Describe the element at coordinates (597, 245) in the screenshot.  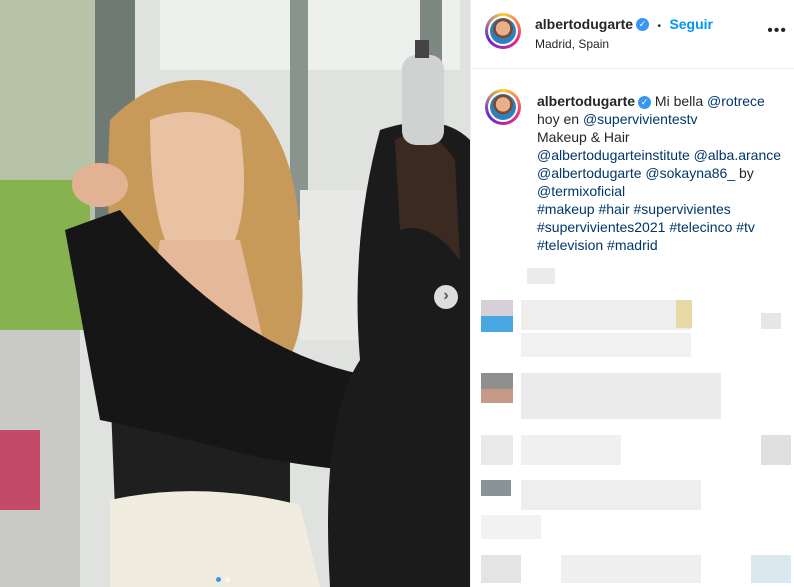
I see `caption-line: #television #madrid` at that location.